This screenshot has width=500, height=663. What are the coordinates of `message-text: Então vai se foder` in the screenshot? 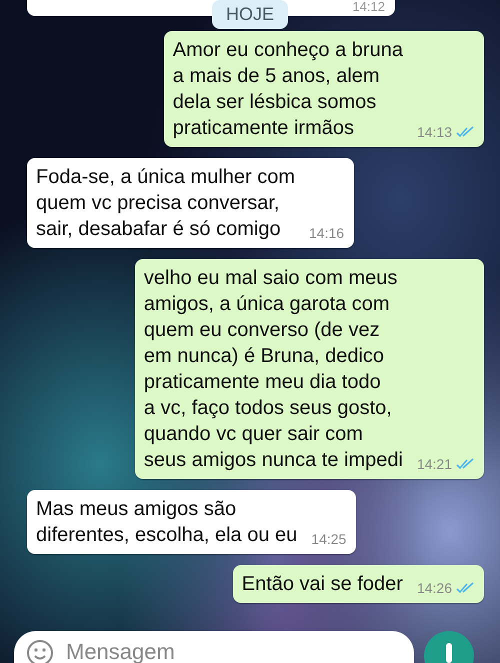 It's located at (322, 584).